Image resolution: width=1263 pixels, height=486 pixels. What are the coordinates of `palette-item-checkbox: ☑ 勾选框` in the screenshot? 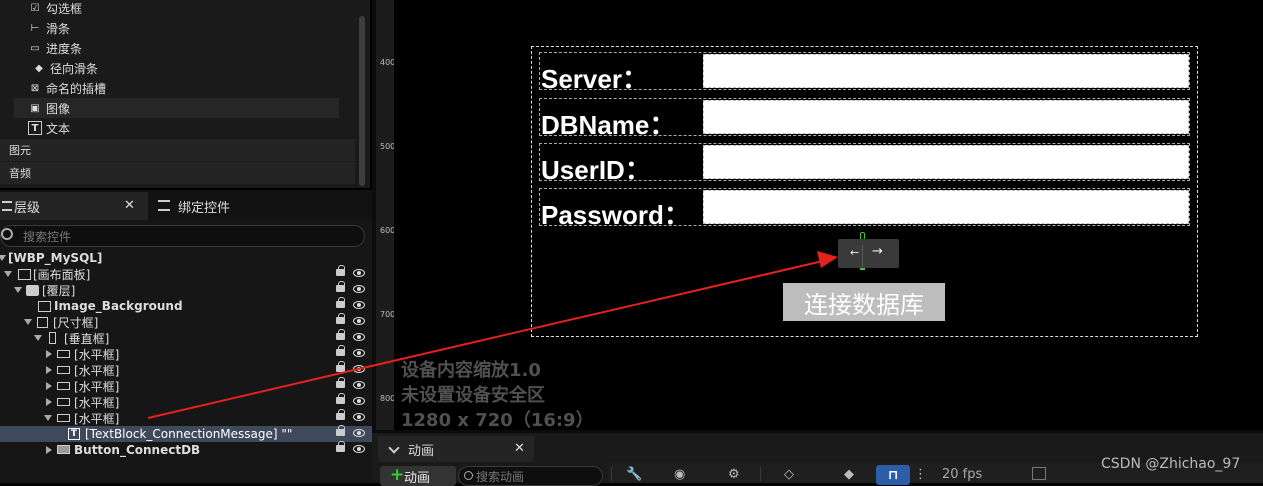 It's located at (190, 9).